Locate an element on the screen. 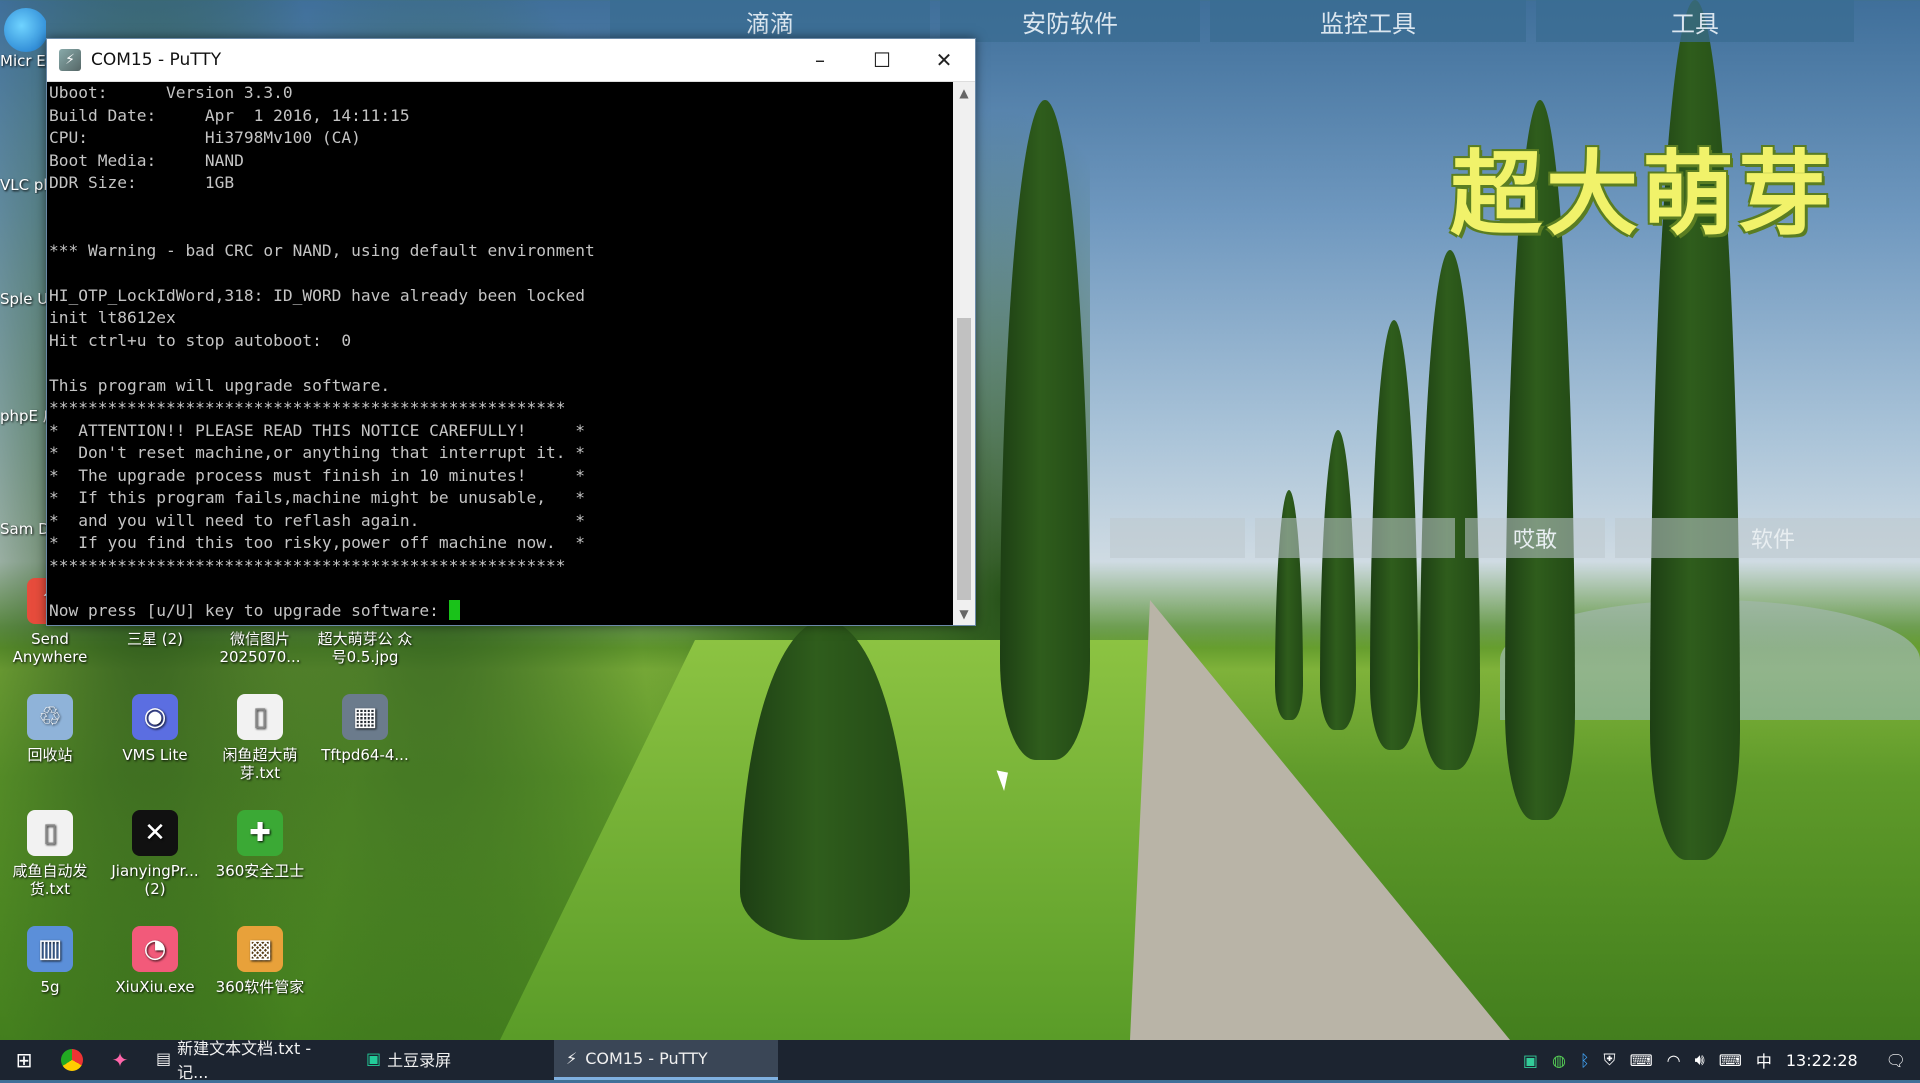  vlc-icon-partial: VLC pla is located at coordinates (23, 185).